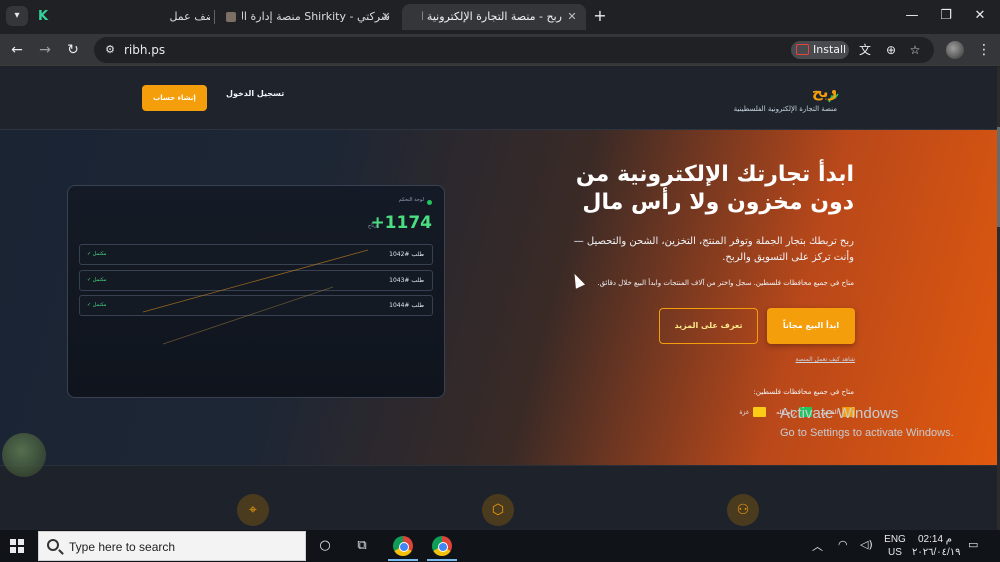  What do you see at coordinates (743, 510) in the screenshot?
I see `users-icon: ⚇` at bounding box center [743, 510].